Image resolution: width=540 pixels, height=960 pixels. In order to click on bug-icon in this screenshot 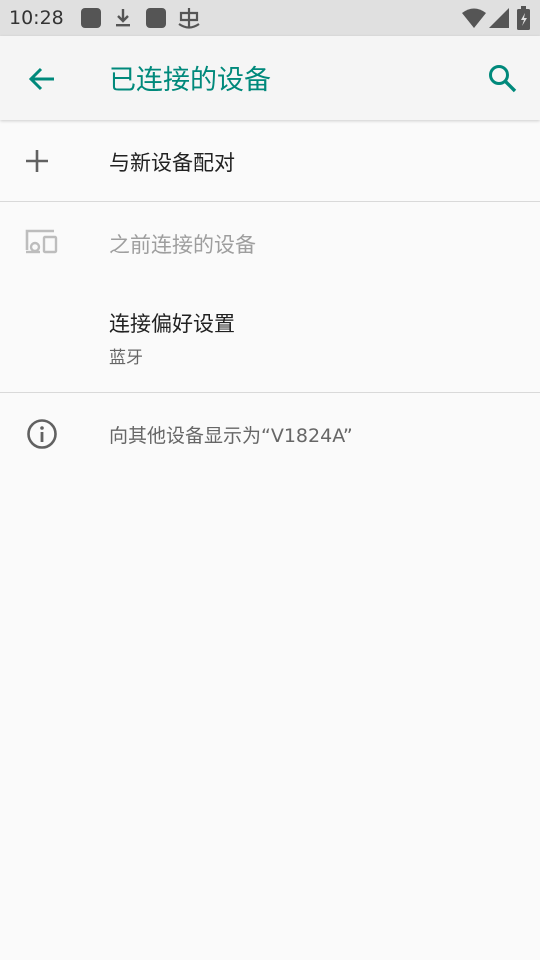, I will do `click(189, 20)`.